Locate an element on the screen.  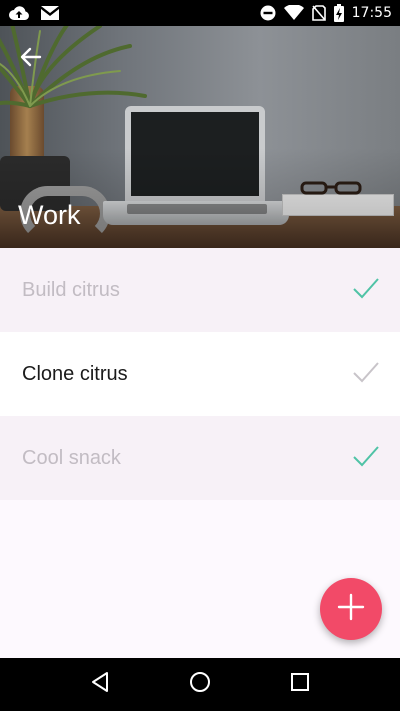
home-icon is located at coordinates (200, 684).